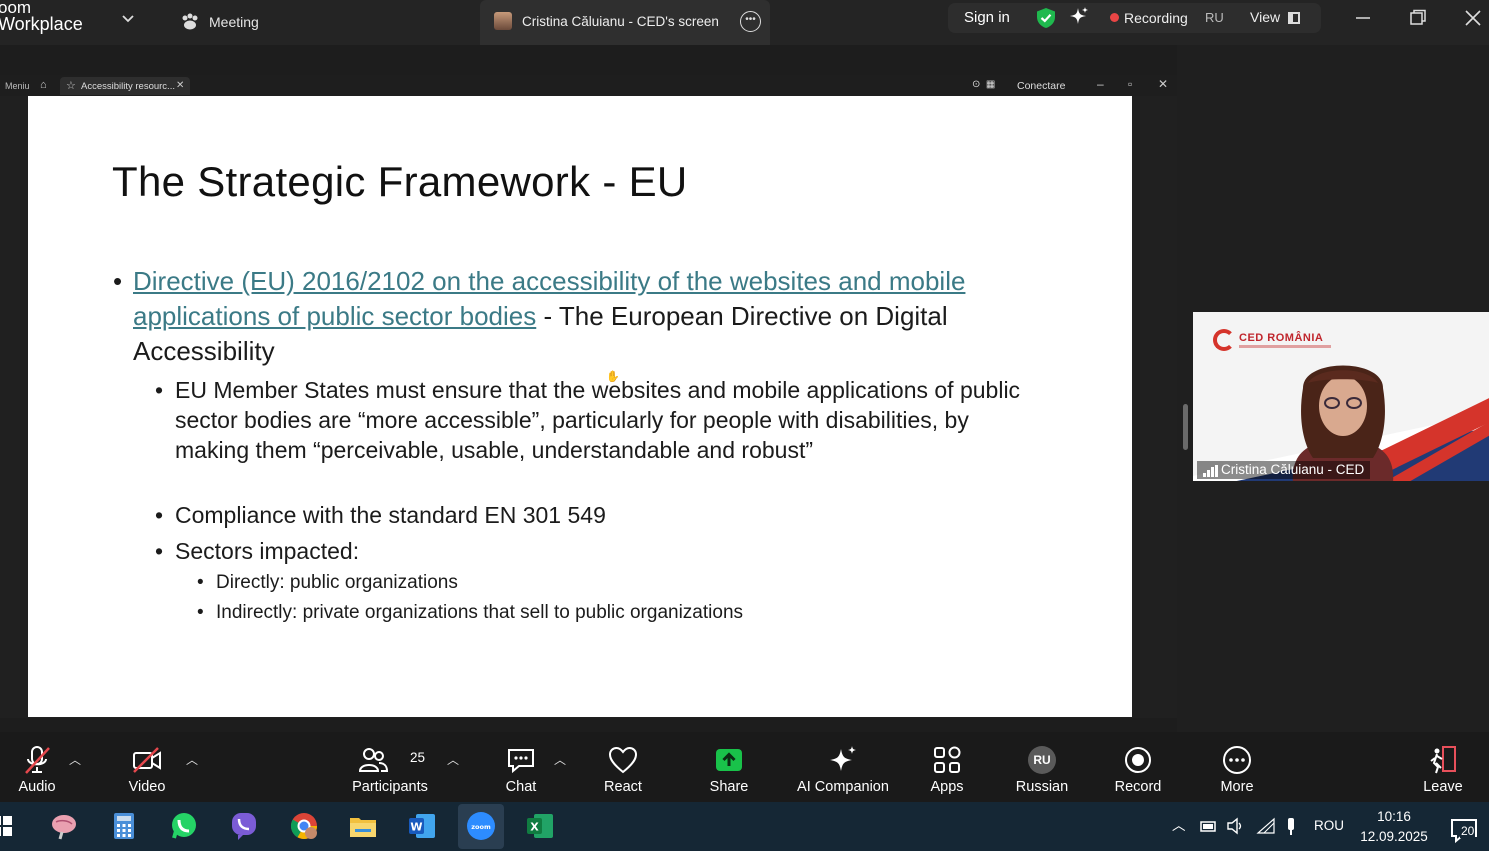 This screenshot has height=851, width=1489. What do you see at coordinates (503, 21) in the screenshot?
I see `presenter-avatar` at bounding box center [503, 21].